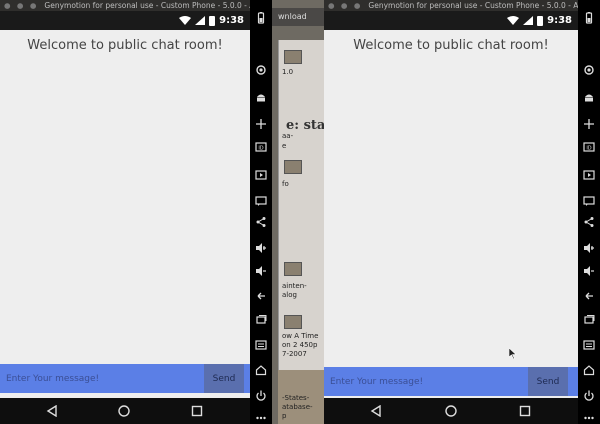 Image resolution: width=600 pixels, height=424 pixels. I want to click on desktop-item: e, so click(284, 146).